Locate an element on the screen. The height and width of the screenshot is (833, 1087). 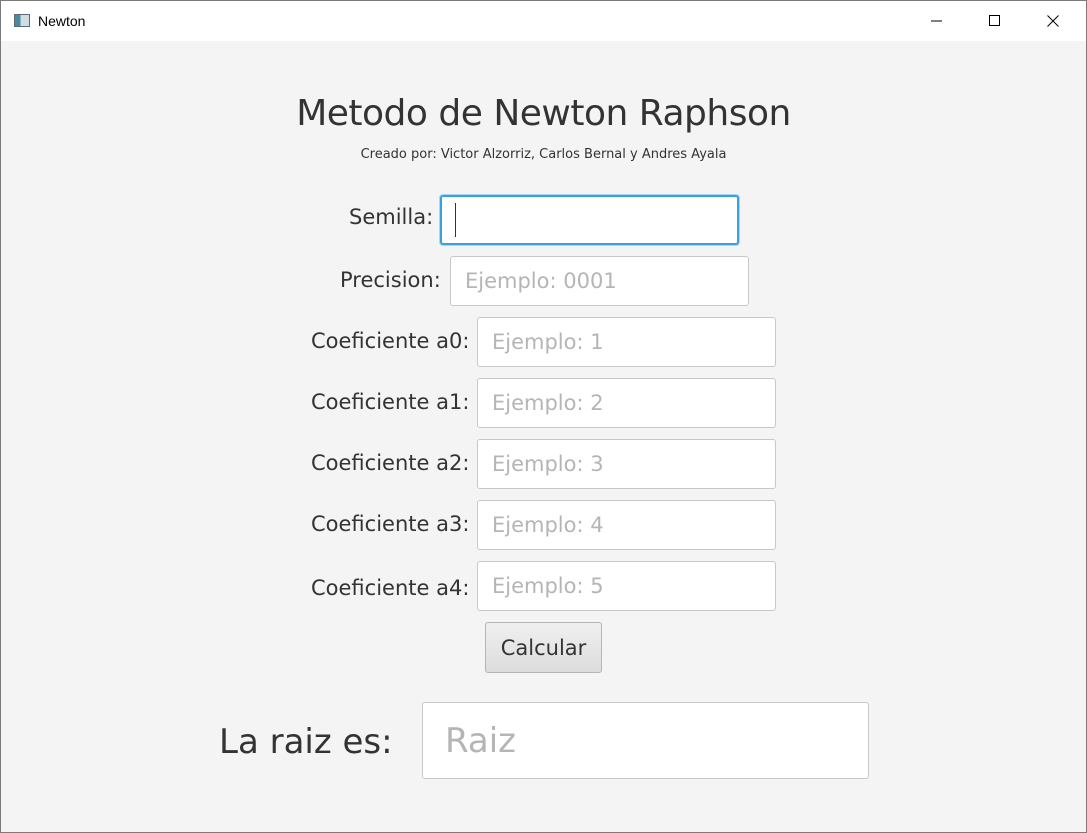
coeficiente-a4-label: Coeficiente a4: is located at coordinates (390, 588).